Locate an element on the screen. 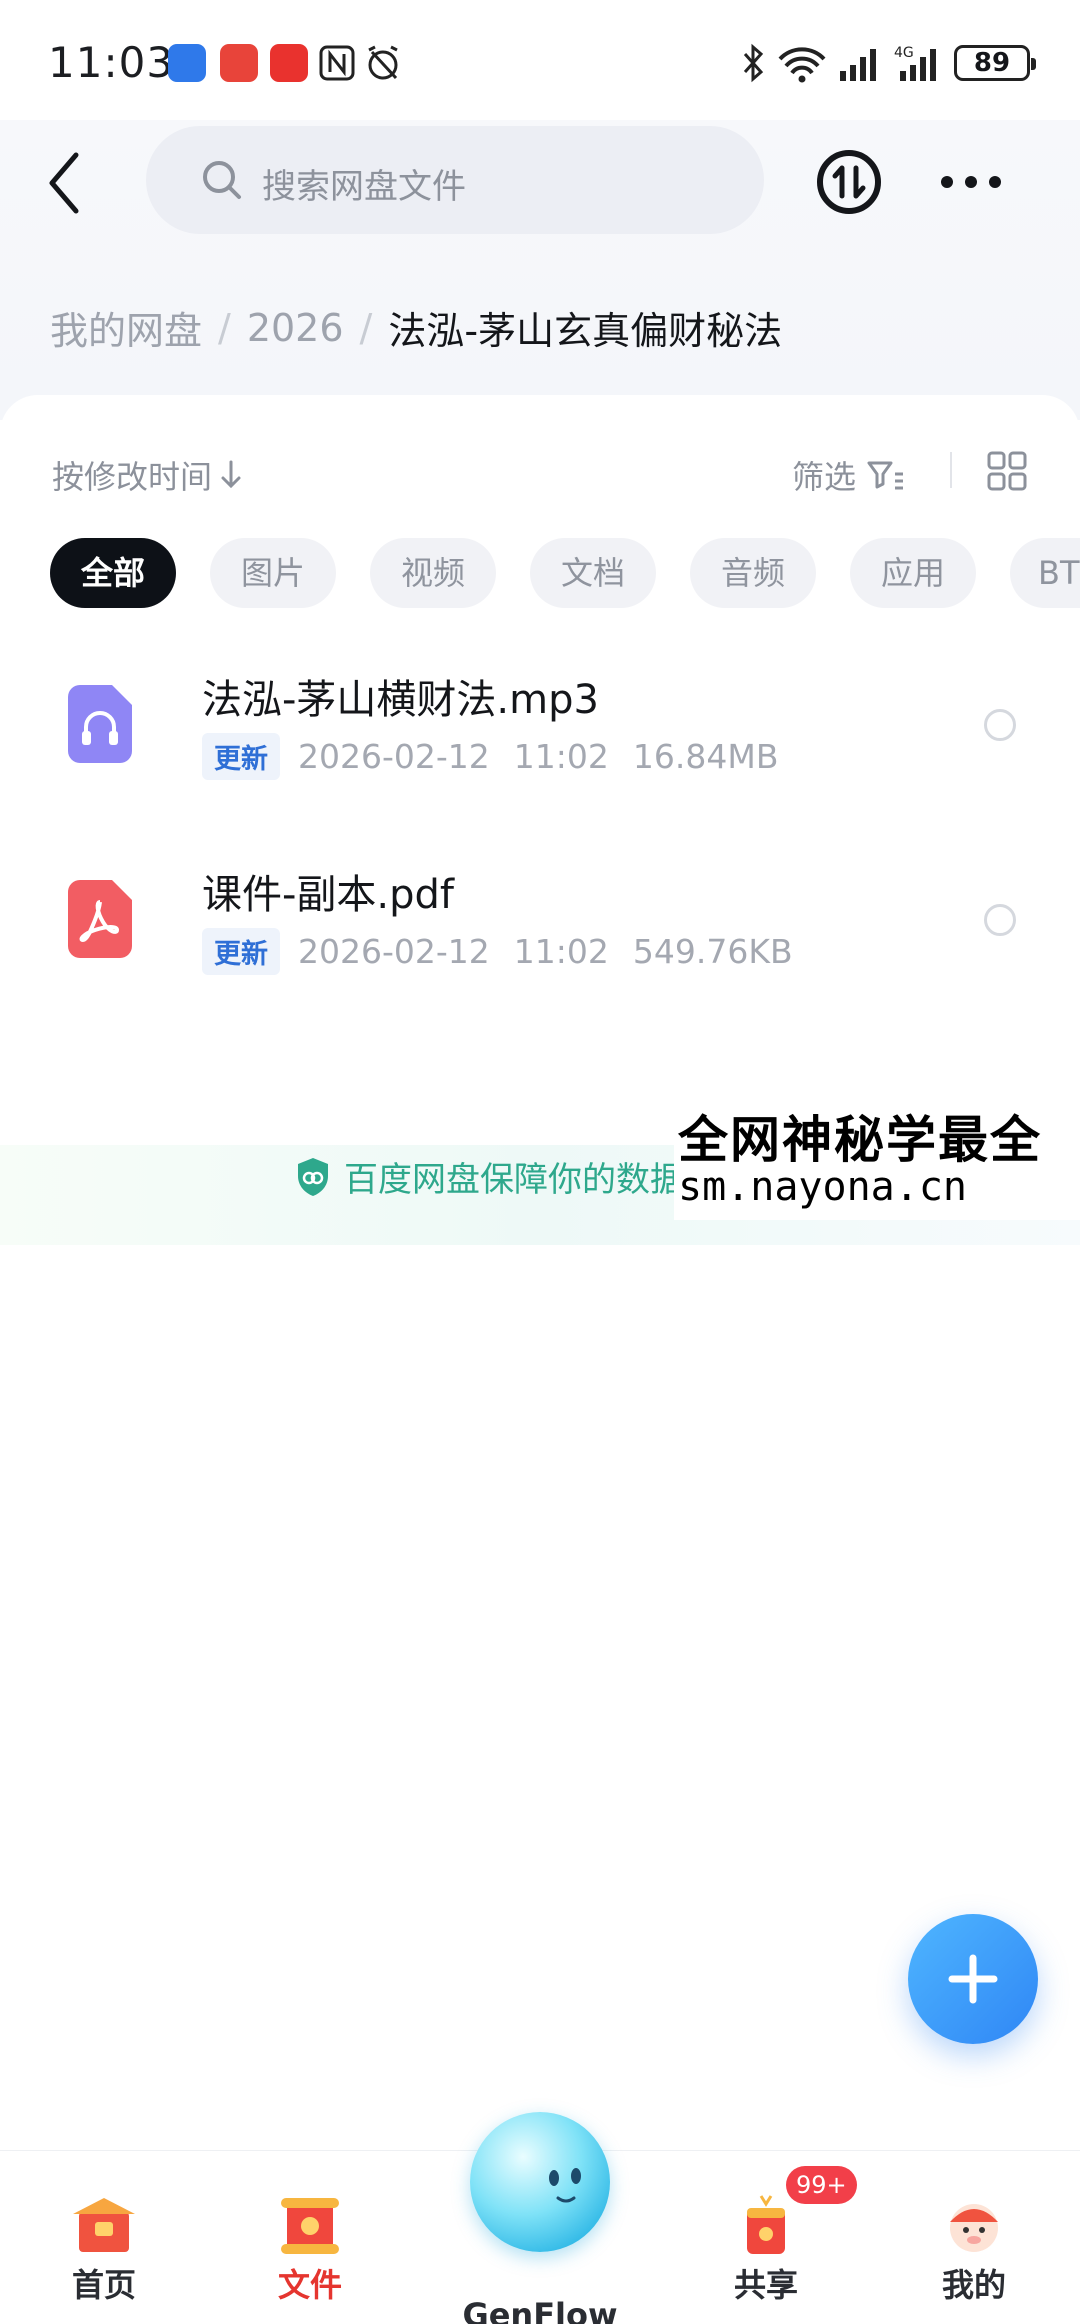 This screenshot has height=2324, width=1080. file-size: 549.76KB is located at coordinates (712, 951).